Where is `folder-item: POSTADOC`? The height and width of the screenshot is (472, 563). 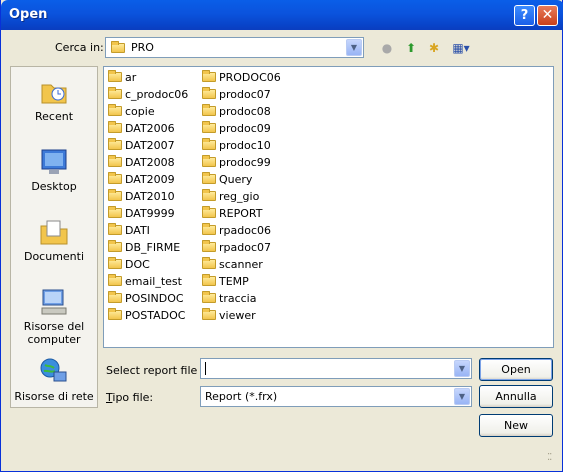 folder-item: POSTADOC is located at coordinates (146, 316).